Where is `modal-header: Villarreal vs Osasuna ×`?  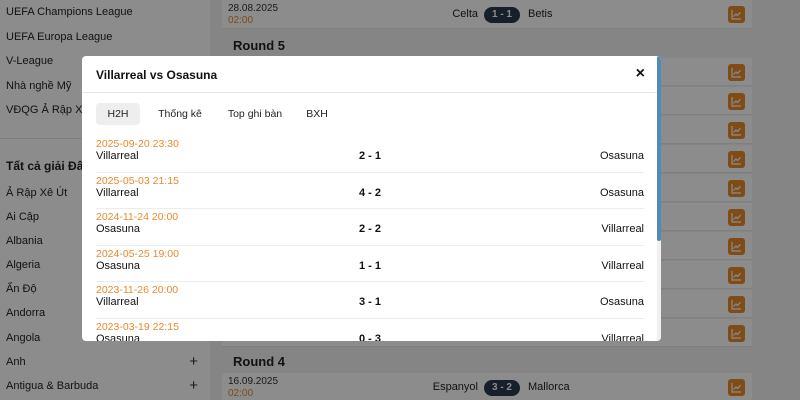
modal-header: Villarreal vs Osasuna × is located at coordinates (371, 74).